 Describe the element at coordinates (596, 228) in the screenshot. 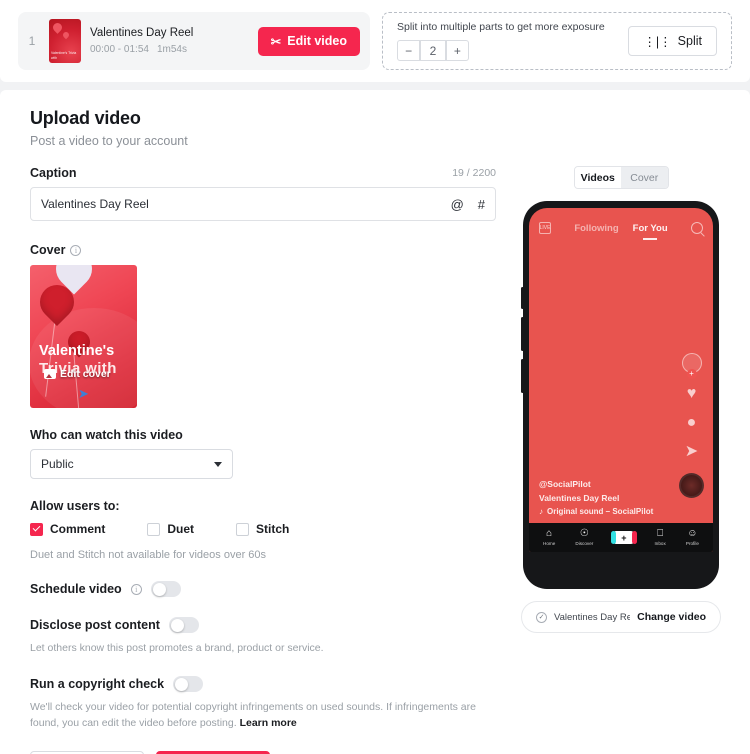

I see `tab-following: Following` at that location.